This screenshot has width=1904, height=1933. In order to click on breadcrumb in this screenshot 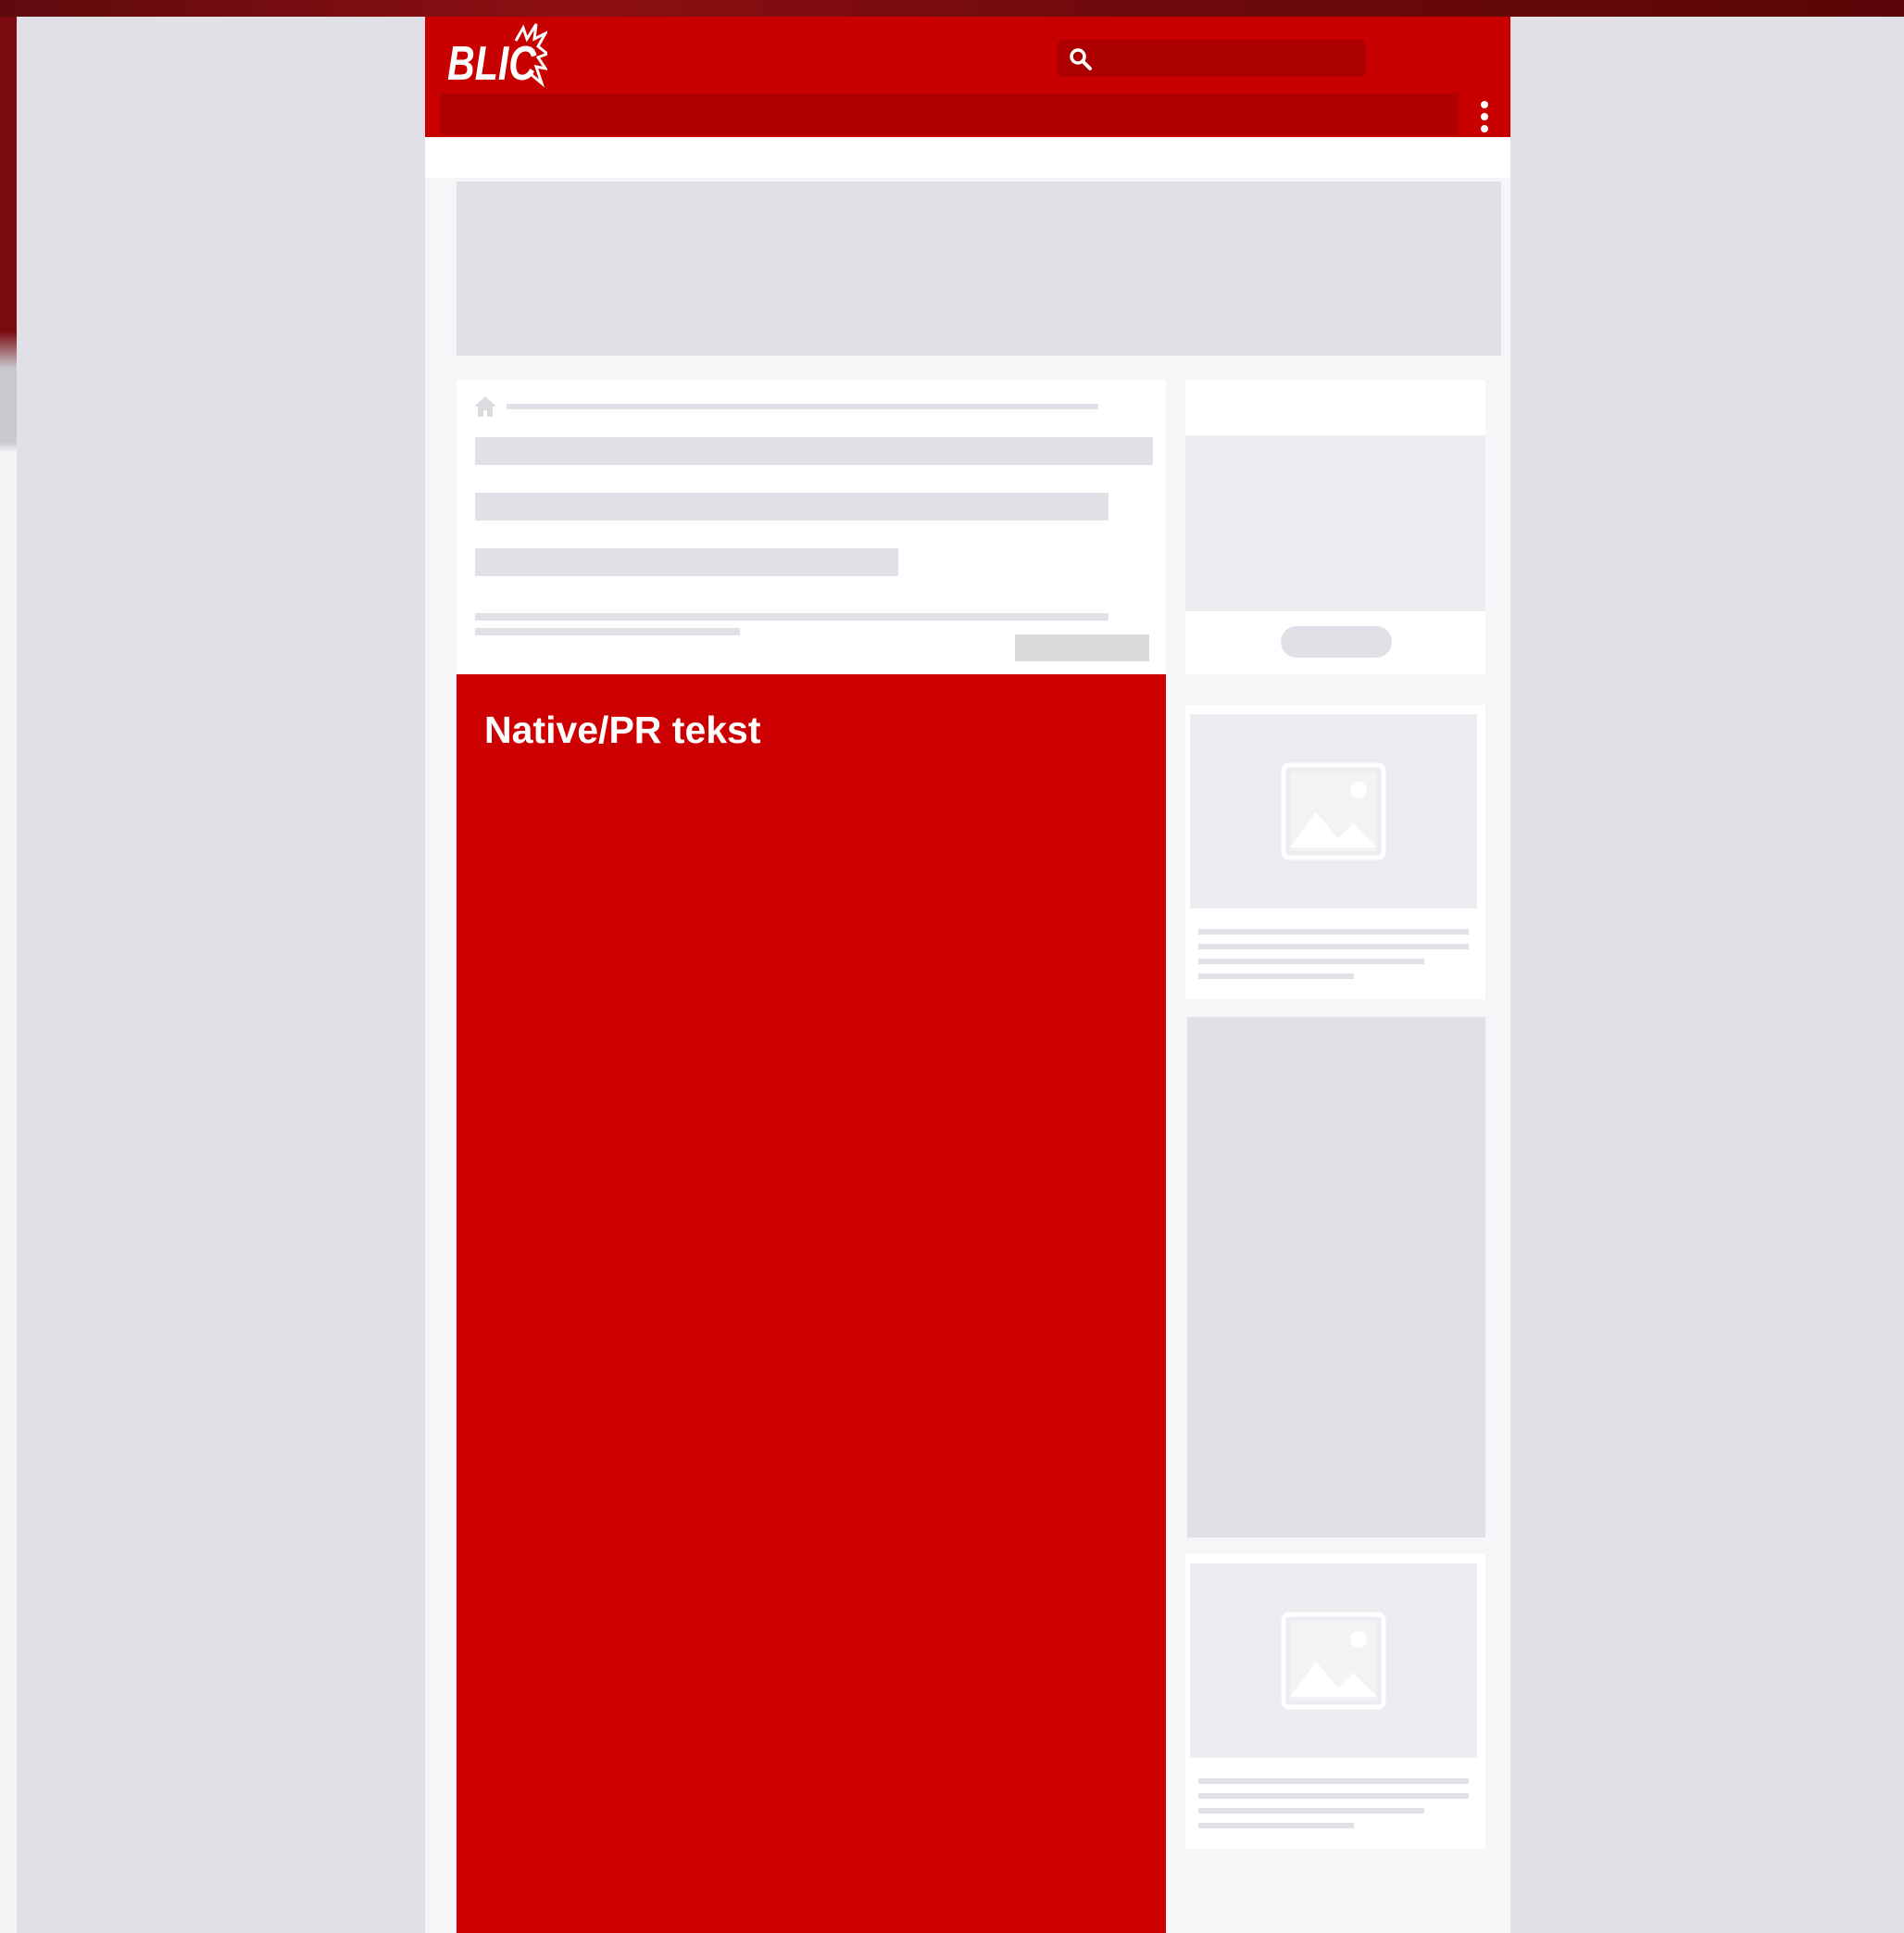, I will do `click(802, 406)`.